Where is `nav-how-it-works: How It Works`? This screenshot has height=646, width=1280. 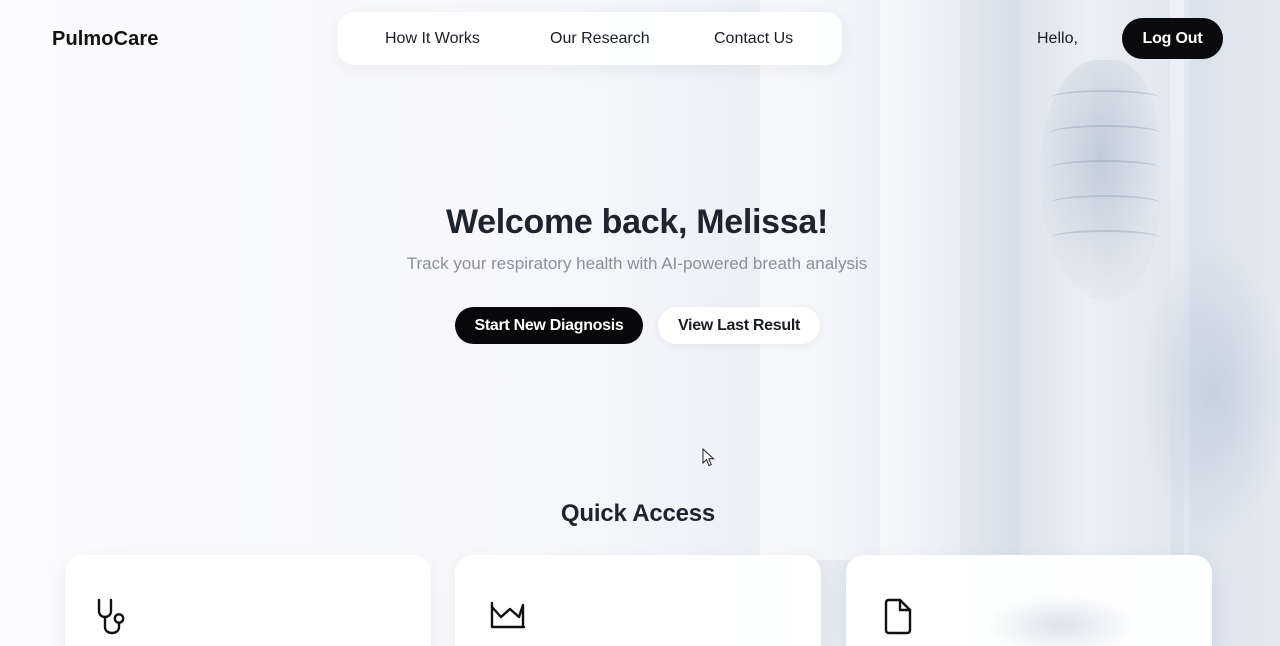
nav-how-it-works: How It Works is located at coordinates (432, 39).